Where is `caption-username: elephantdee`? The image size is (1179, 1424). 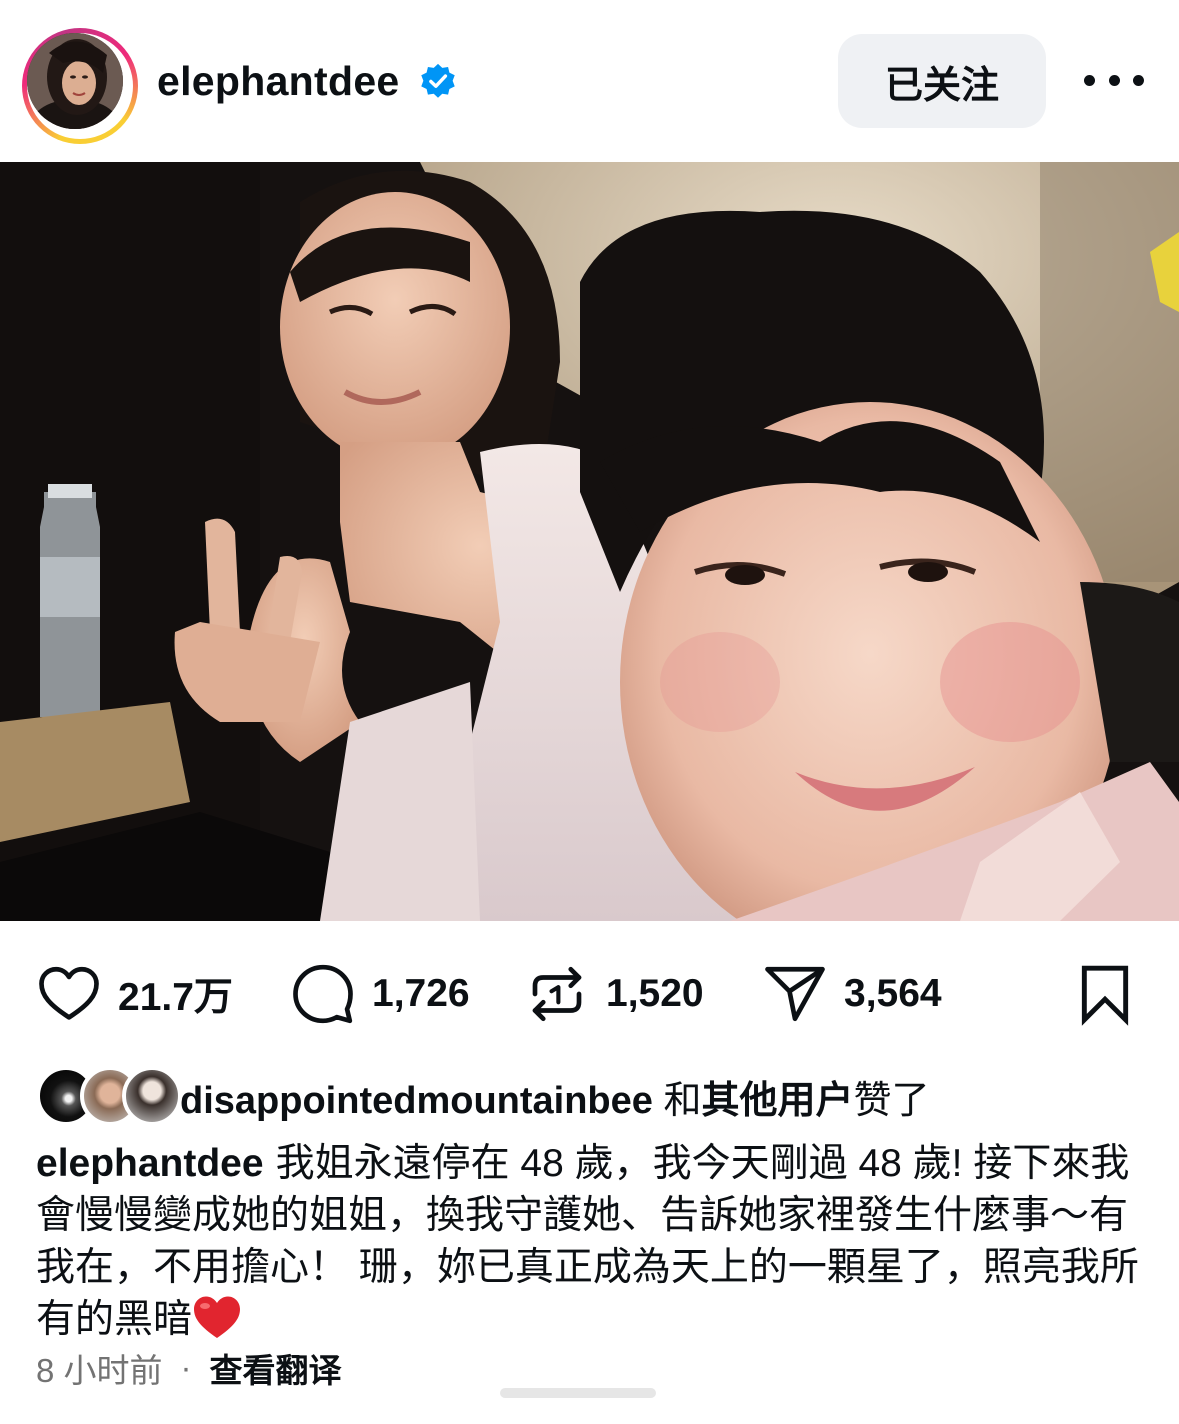 caption-username: elephantdee is located at coordinates (150, 1163).